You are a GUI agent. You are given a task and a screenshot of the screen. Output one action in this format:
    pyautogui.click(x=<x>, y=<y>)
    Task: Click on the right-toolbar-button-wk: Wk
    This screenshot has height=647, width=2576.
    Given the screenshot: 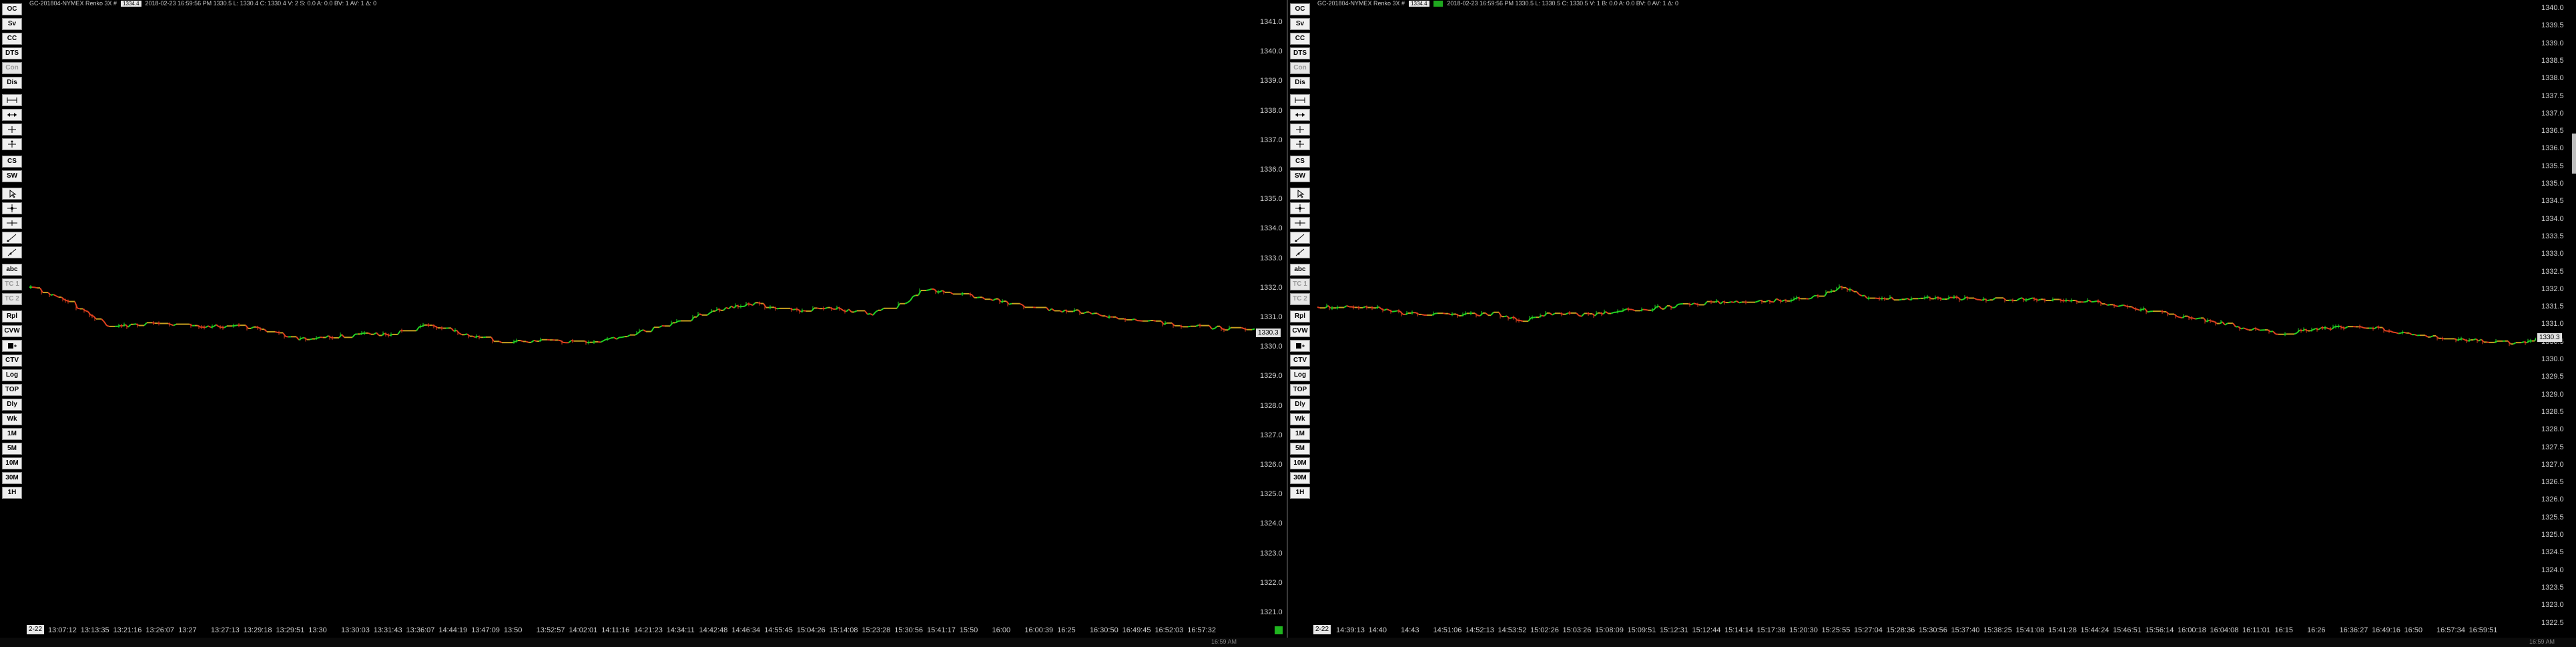 What is the action you would take?
    pyautogui.click(x=1300, y=419)
    